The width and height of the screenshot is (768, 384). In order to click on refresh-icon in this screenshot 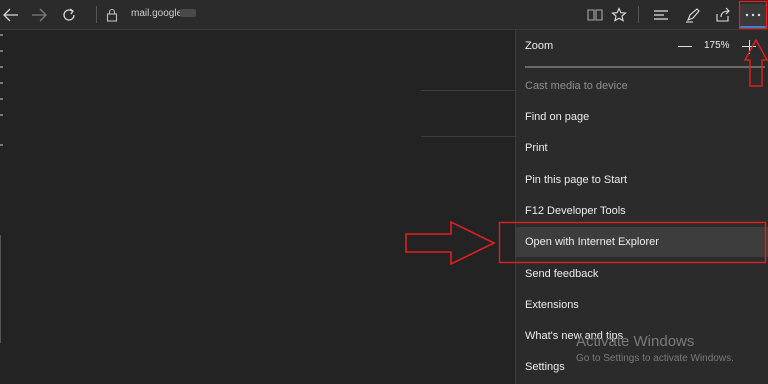, I will do `click(69, 15)`.